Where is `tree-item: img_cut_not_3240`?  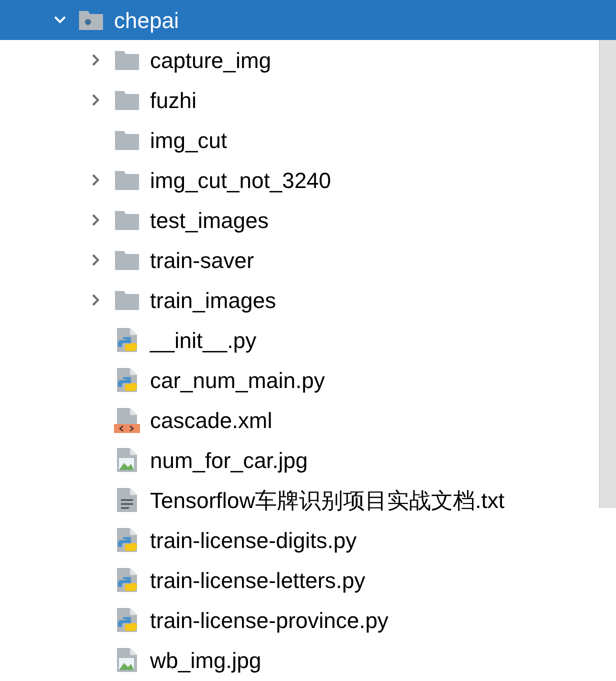 tree-item: img_cut_not_3240 is located at coordinates (299, 180).